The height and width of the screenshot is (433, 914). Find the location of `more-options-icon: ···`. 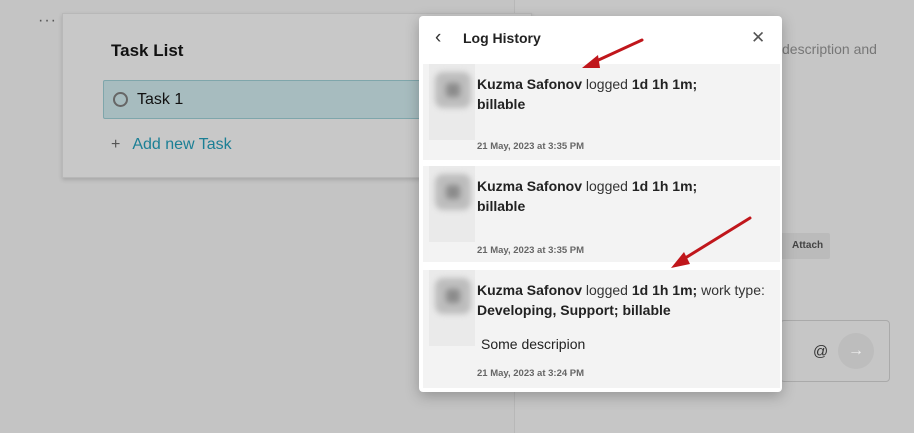

more-options-icon: ··· is located at coordinates (47, 21).